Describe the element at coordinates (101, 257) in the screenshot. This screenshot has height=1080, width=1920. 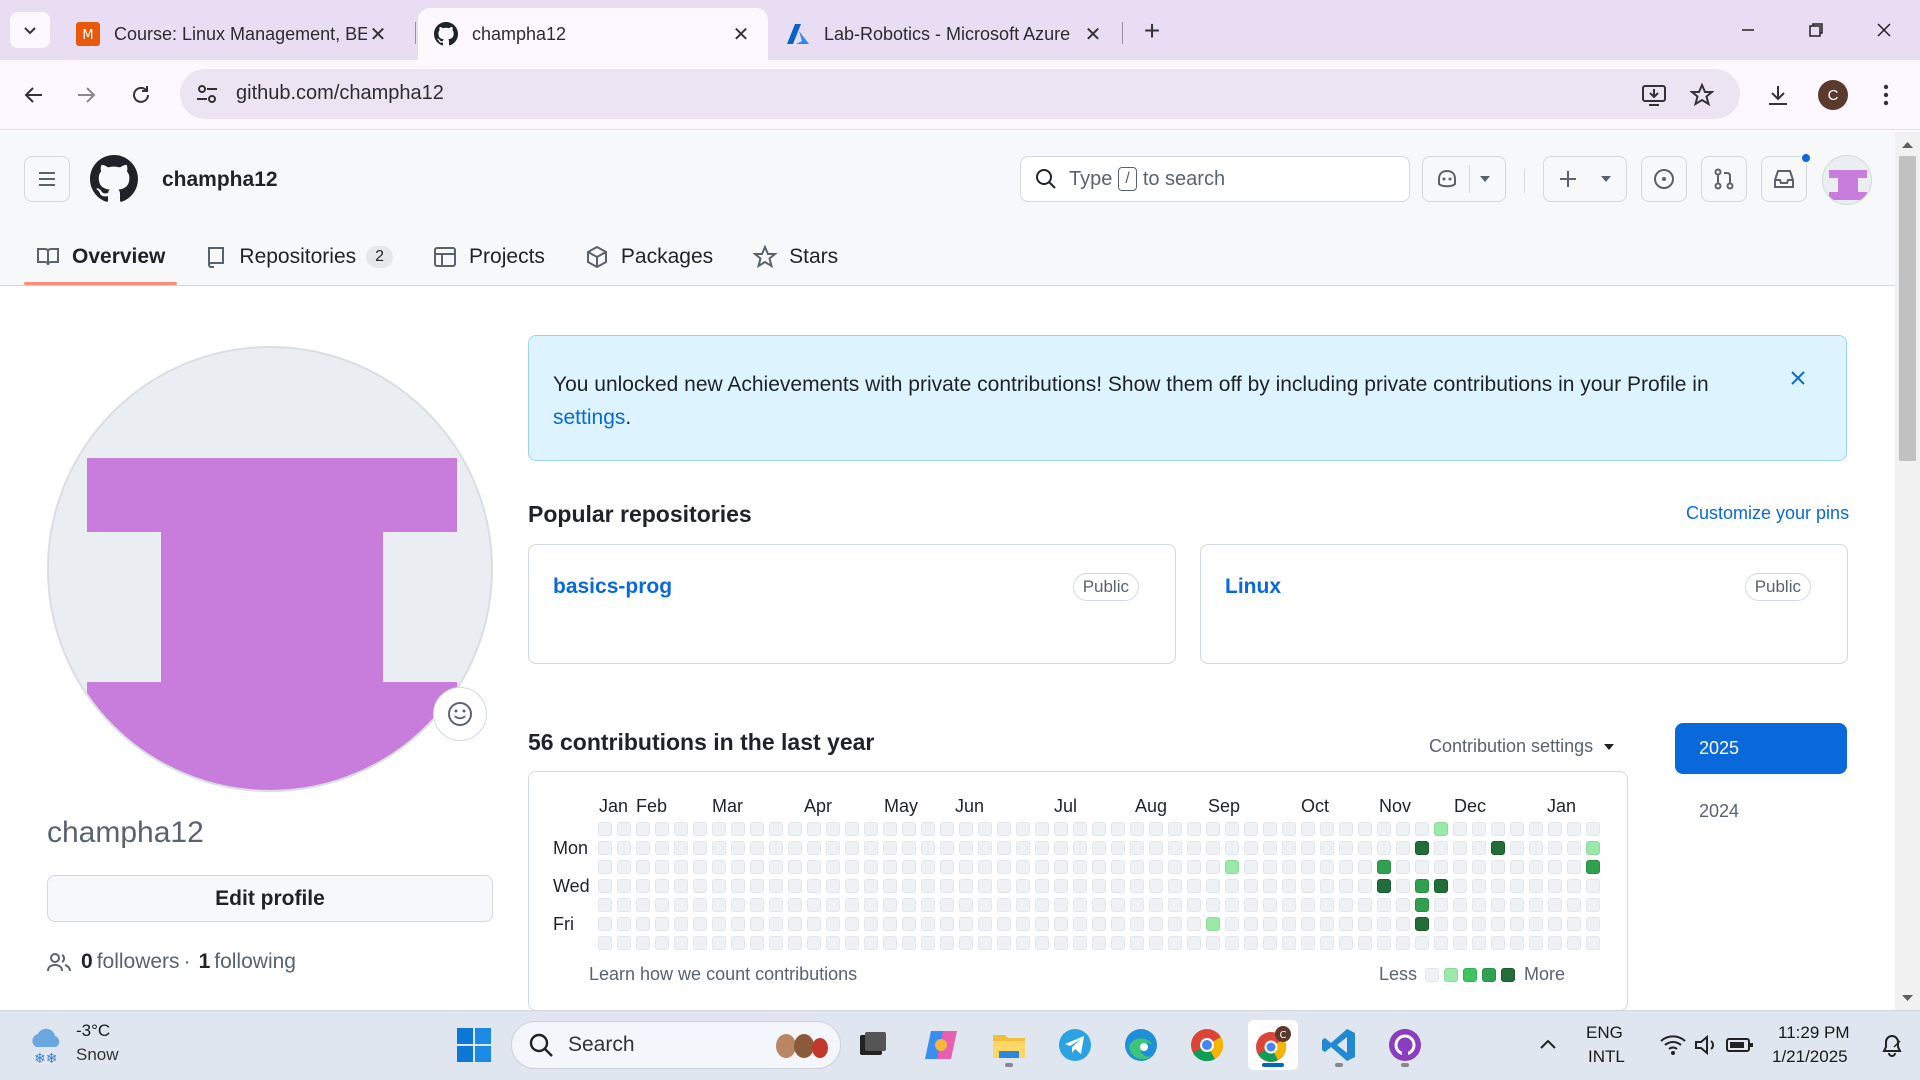
I see `tab-overview: Overview` at that location.